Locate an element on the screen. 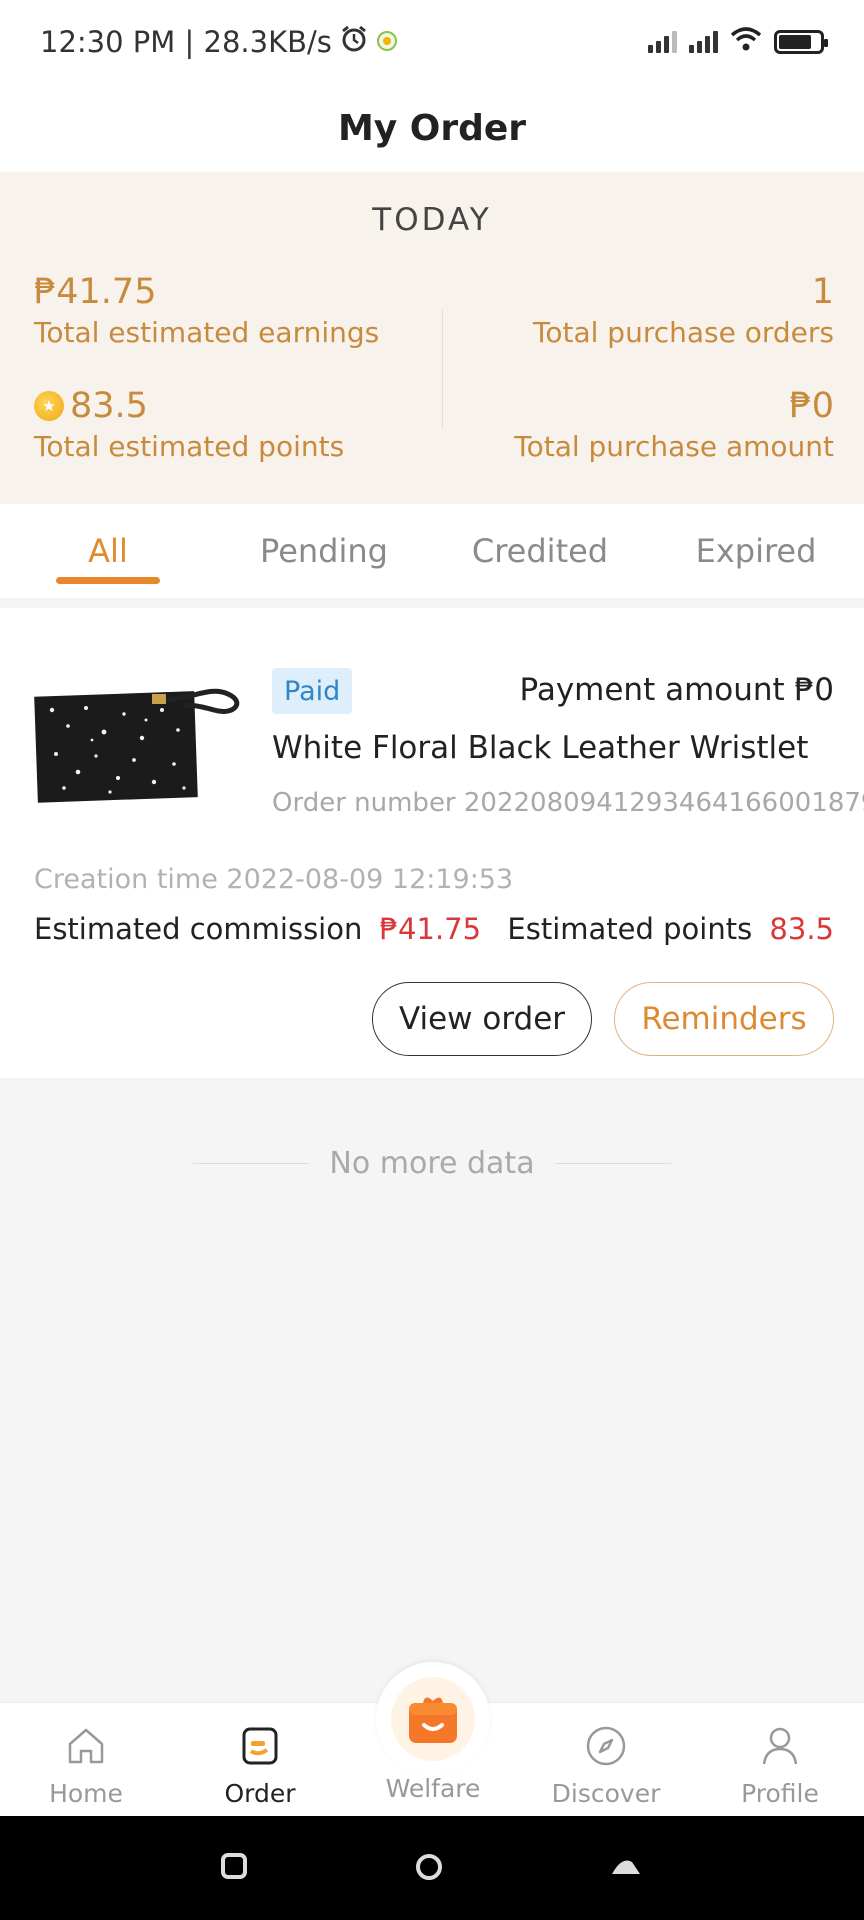  purchase-amount-label: Total purchase amount is located at coordinates (674, 446).